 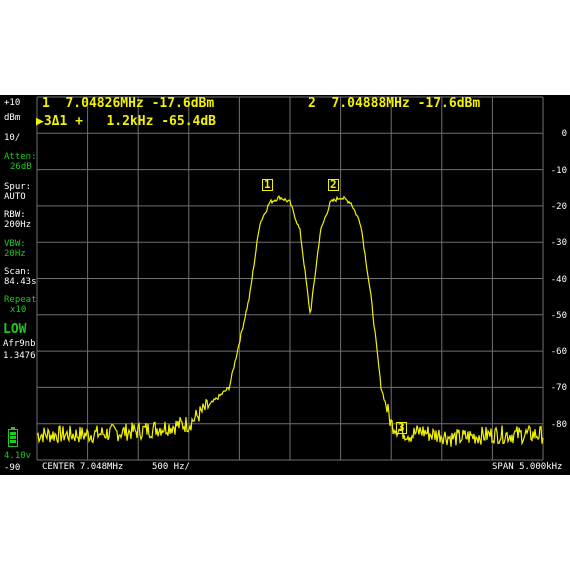 What do you see at coordinates (15, 254) in the screenshot?
I see `vbw-value: 20Hz` at bounding box center [15, 254].